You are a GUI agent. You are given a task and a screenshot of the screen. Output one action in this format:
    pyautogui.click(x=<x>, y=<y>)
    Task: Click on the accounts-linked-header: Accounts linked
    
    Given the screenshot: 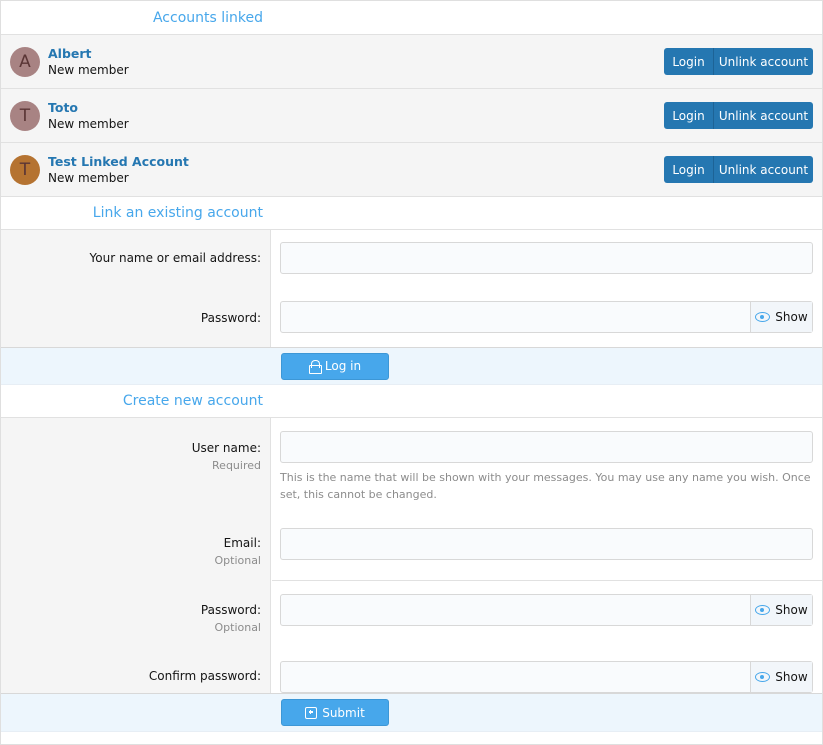 What is the action you would take?
    pyautogui.click(x=411, y=18)
    